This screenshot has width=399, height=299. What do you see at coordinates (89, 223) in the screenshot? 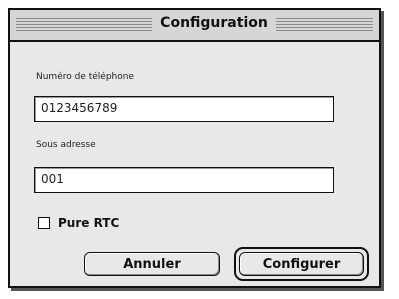
I see `pure-rtc-label: Pure RTC` at bounding box center [89, 223].